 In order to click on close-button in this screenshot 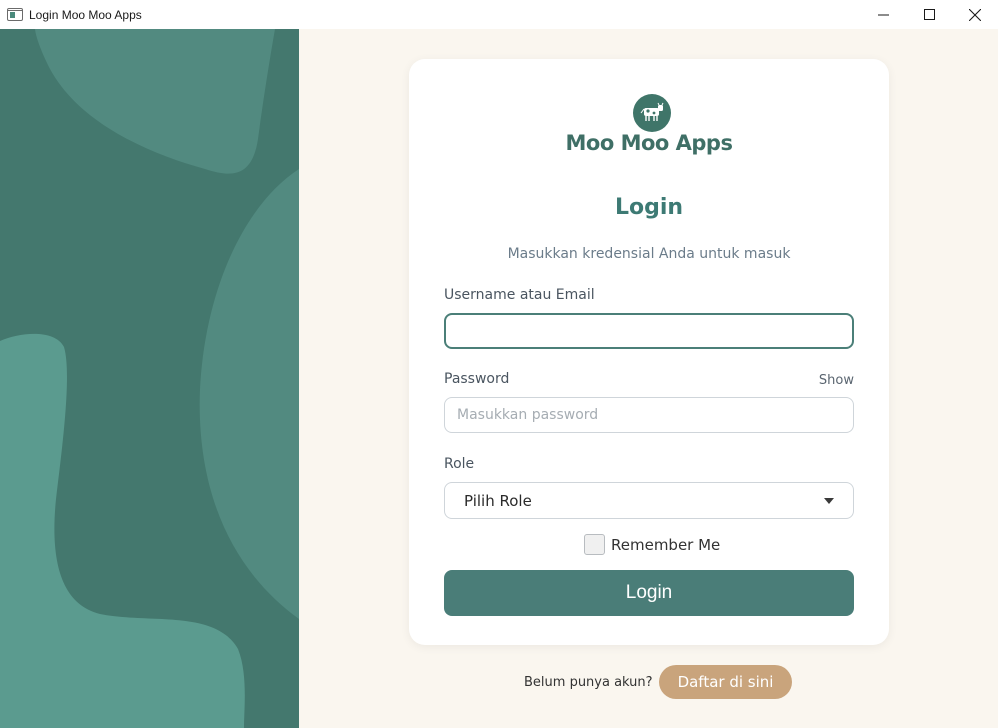, I will do `click(975, 14)`.